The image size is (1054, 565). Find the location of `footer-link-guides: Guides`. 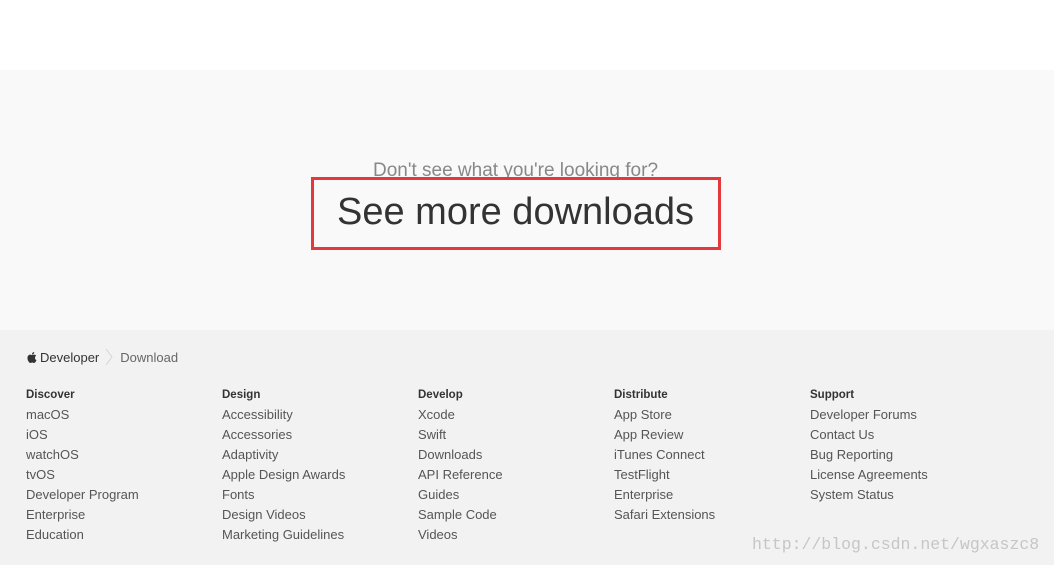

footer-link-guides: Guides is located at coordinates (513, 495).